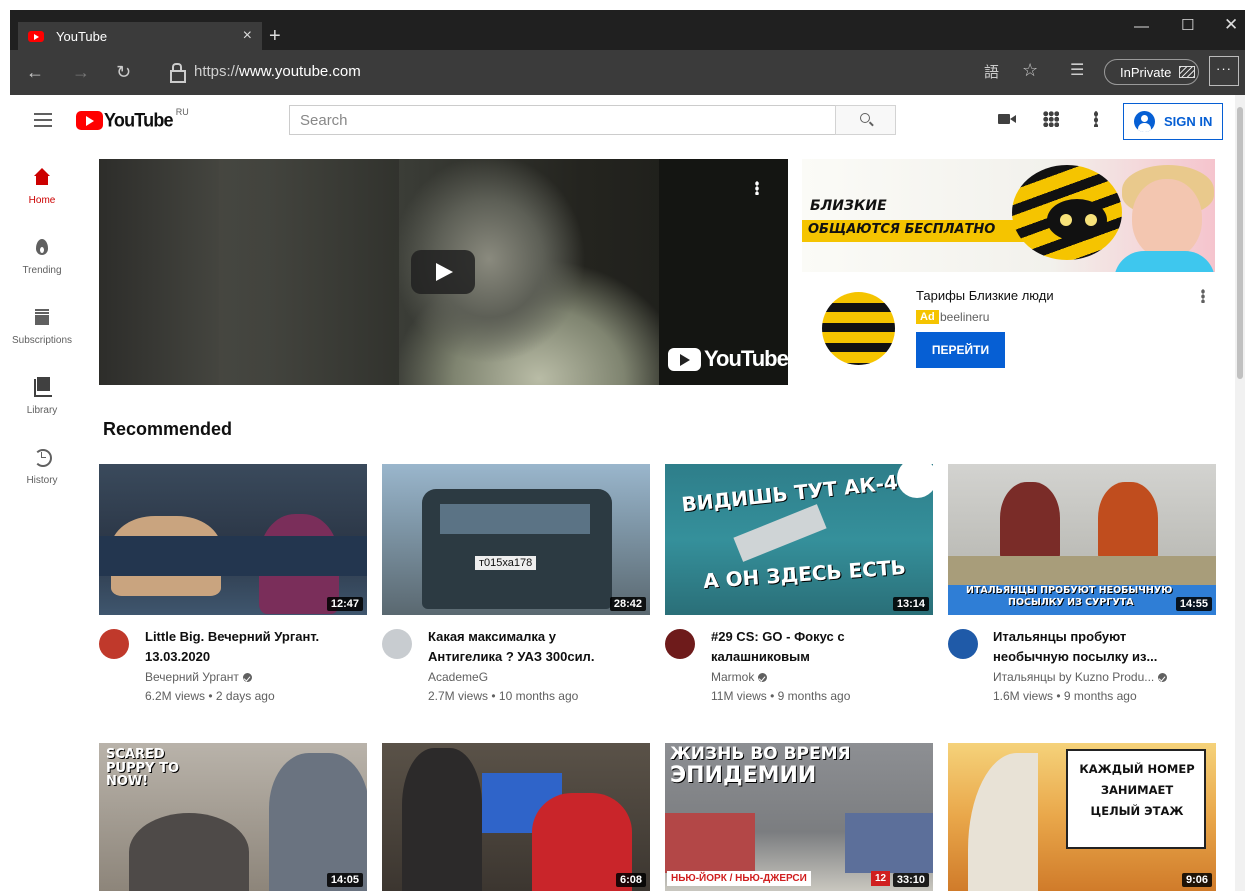 This screenshot has height=891, width=1245. I want to click on thumb-dog, so click(189, 852).